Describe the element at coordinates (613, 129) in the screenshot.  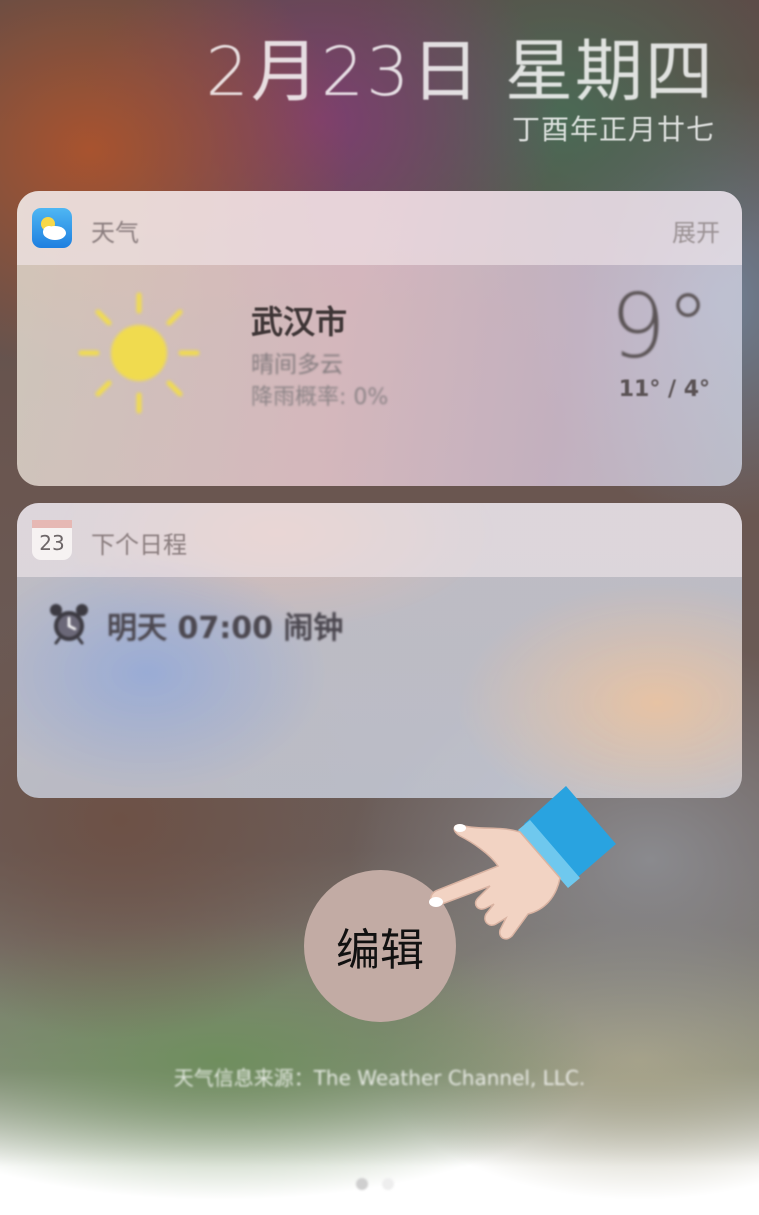
I see `lunar-date: 丁酉年正月廿七` at that location.